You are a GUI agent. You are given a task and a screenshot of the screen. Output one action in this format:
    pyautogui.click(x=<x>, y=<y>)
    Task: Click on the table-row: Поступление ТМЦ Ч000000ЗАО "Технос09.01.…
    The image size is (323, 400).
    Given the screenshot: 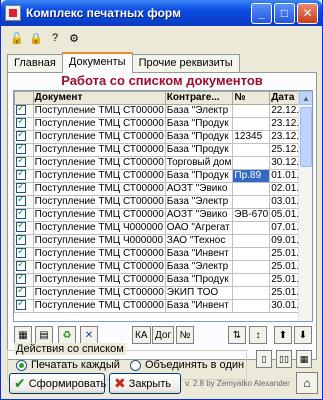 What is the action you would take?
    pyautogui.click(x=163, y=241)
    